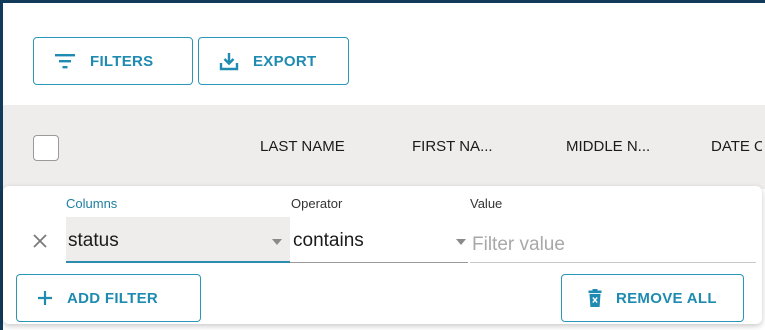  I want to click on filters-button: FILTERS, so click(113, 61).